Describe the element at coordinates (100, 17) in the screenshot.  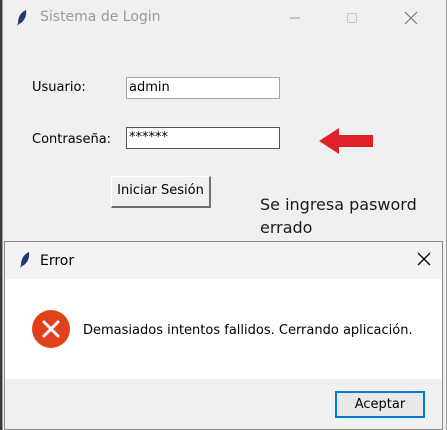
I see `window-title: Sistema de Login` at that location.